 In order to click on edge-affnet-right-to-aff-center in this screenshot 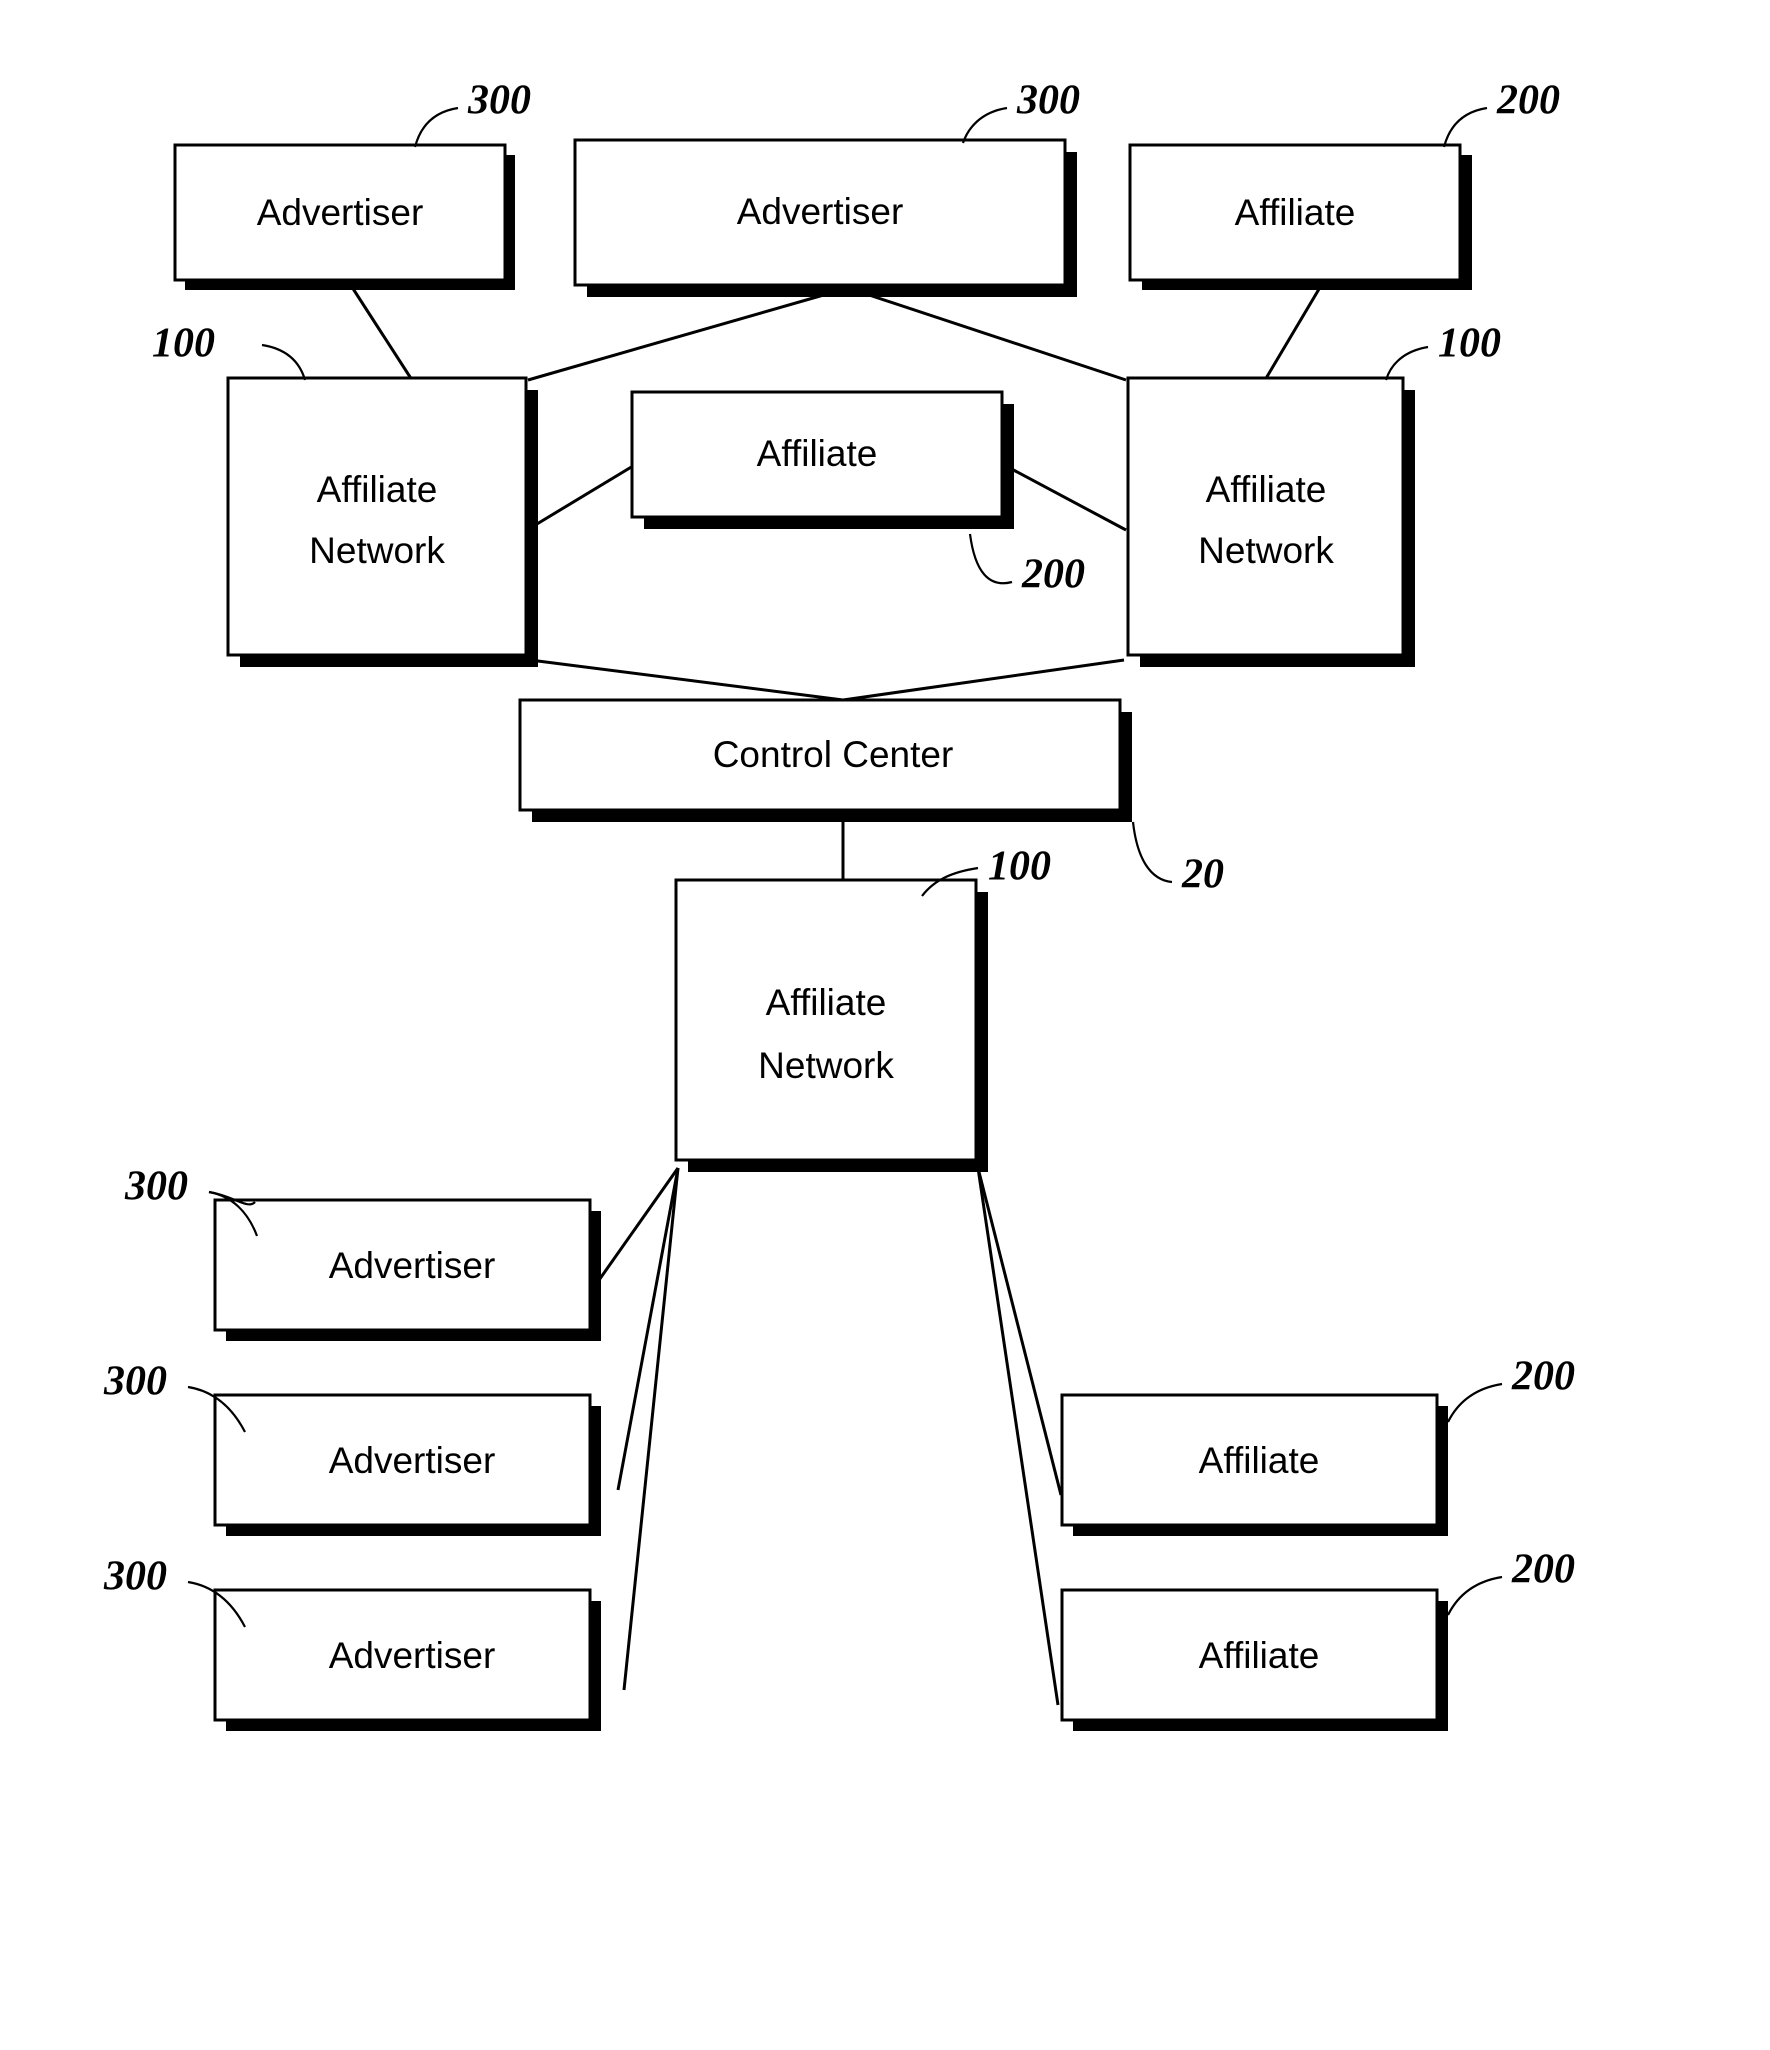, I will do `click(1066, 498)`.